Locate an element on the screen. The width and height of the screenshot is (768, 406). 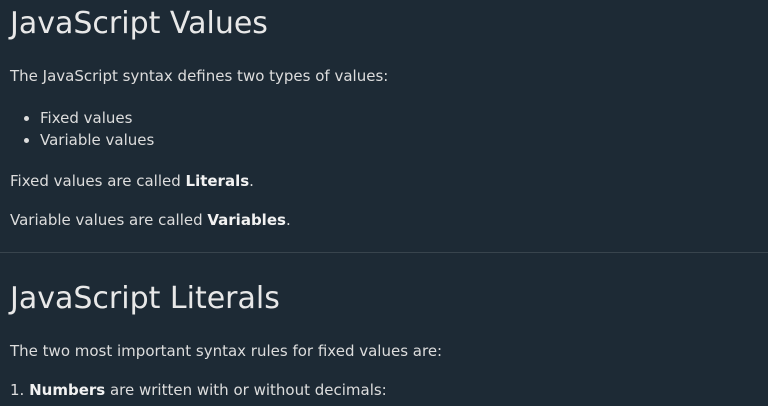
fixed-values-prefix: Fixed values are called is located at coordinates (98, 181).